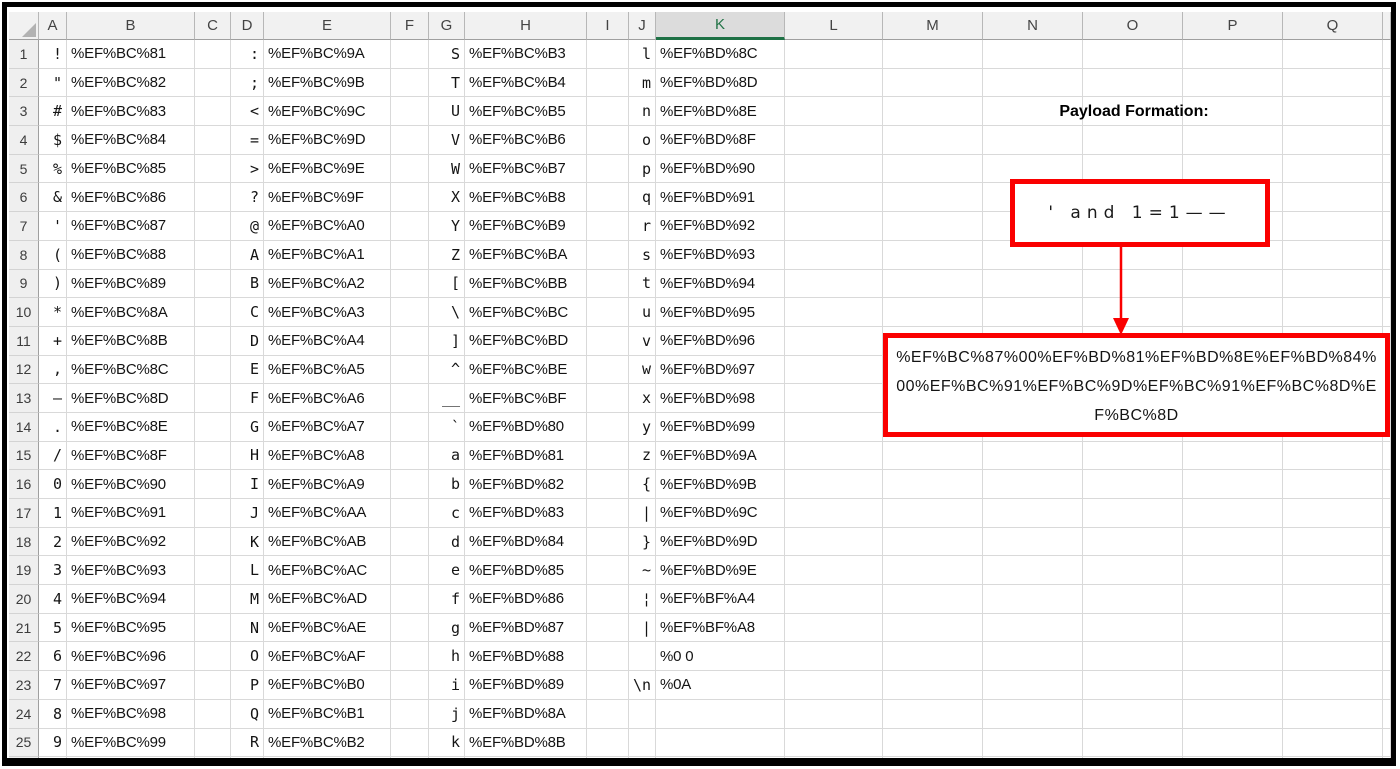  What do you see at coordinates (933, 26) in the screenshot?
I see `column-header-M: M` at bounding box center [933, 26].